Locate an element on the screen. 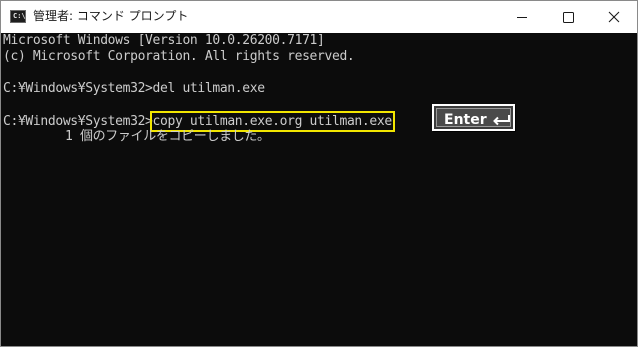 This screenshot has height=347, width=638. minimize-button is located at coordinates (522, 17).